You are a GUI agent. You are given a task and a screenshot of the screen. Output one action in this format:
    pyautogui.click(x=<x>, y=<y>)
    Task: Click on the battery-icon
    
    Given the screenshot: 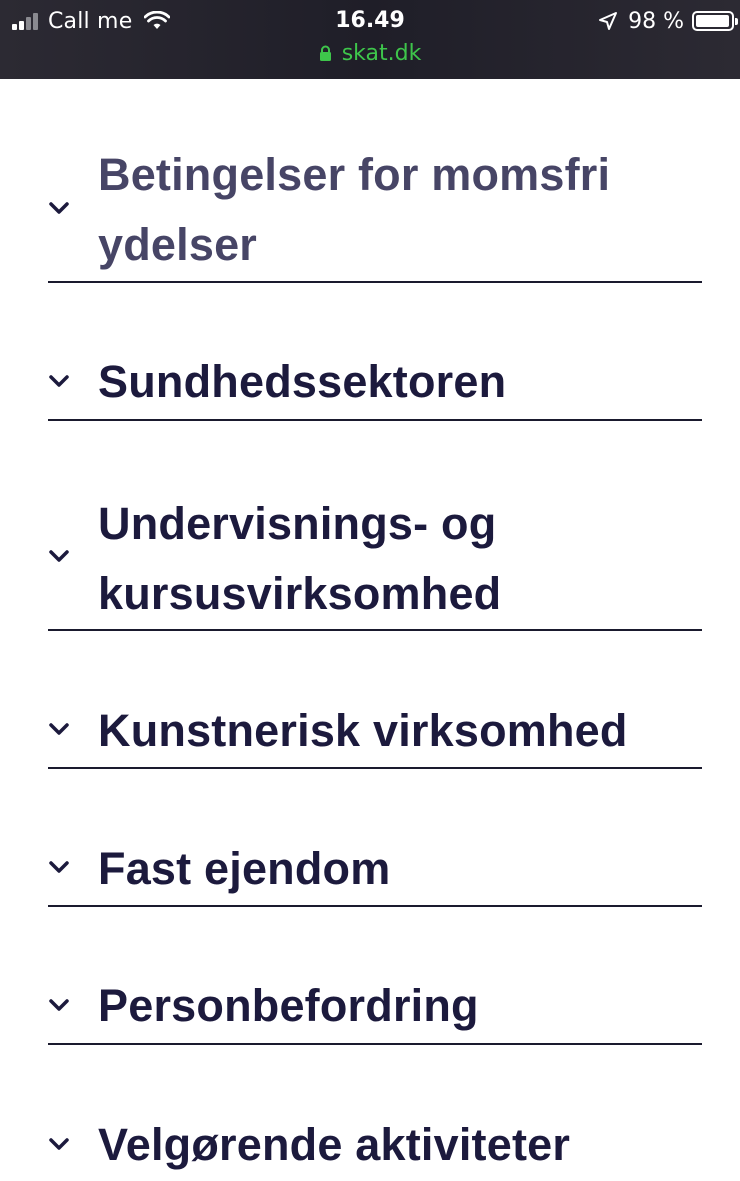 What is the action you would take?
    pyautogui.click(x=715, y=21)
    